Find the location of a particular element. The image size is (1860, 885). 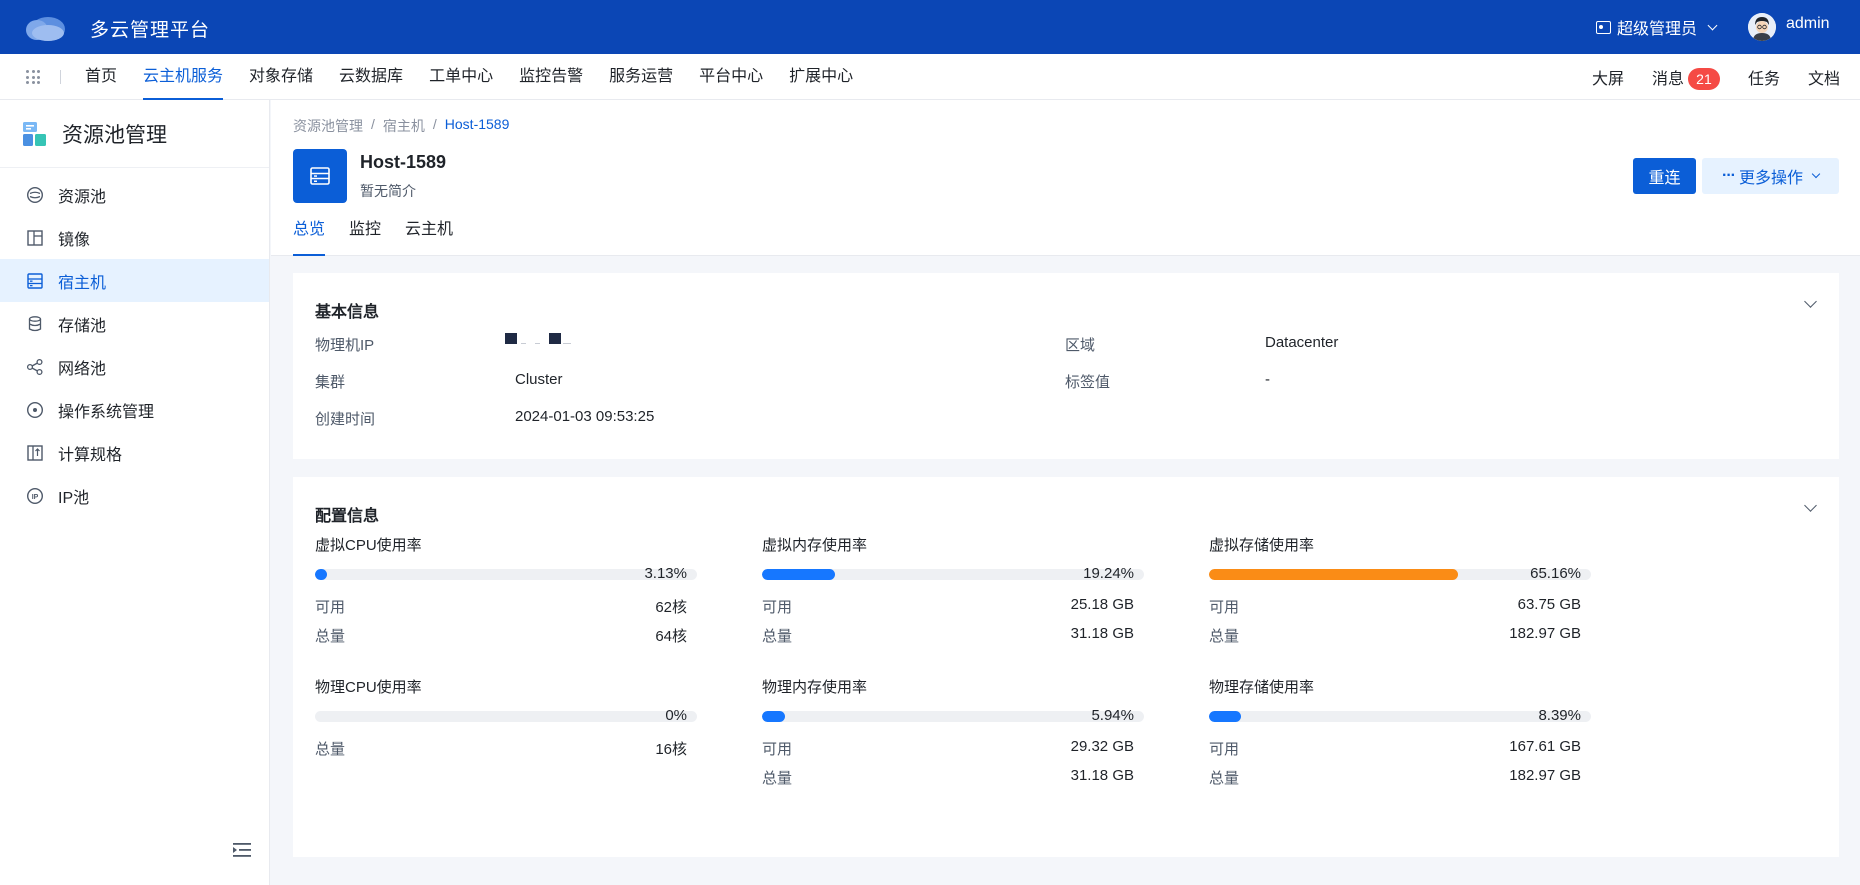

sidebar-item: 镜像 is located at coordinates (134, 237).